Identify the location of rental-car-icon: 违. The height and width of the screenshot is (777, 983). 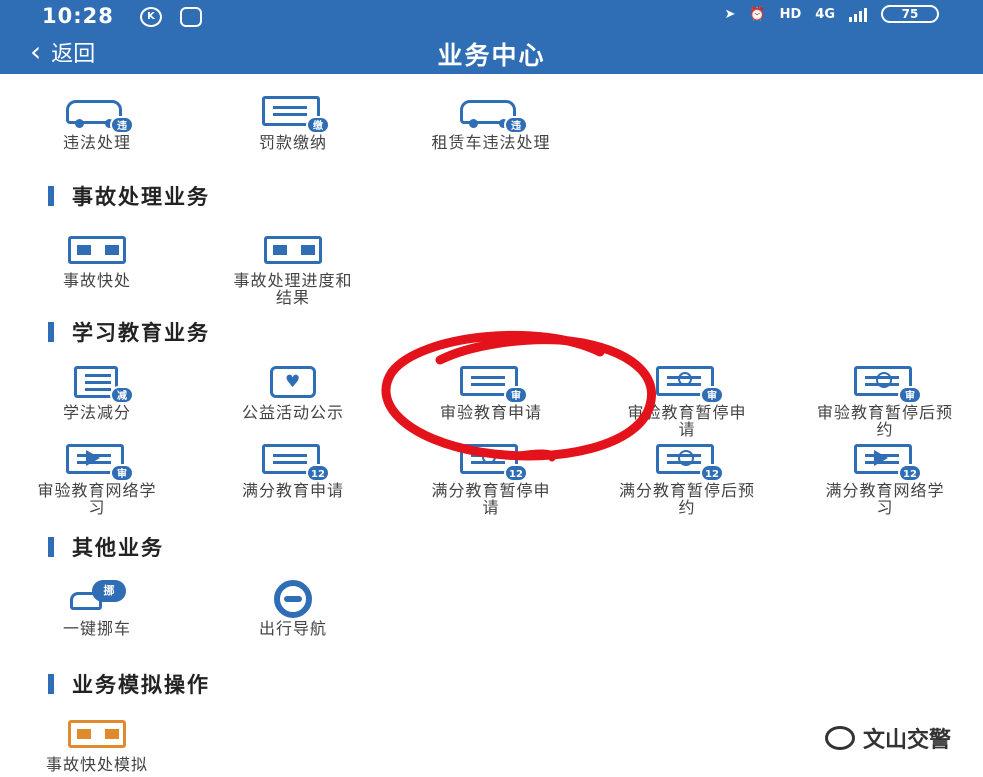
(492, 114).